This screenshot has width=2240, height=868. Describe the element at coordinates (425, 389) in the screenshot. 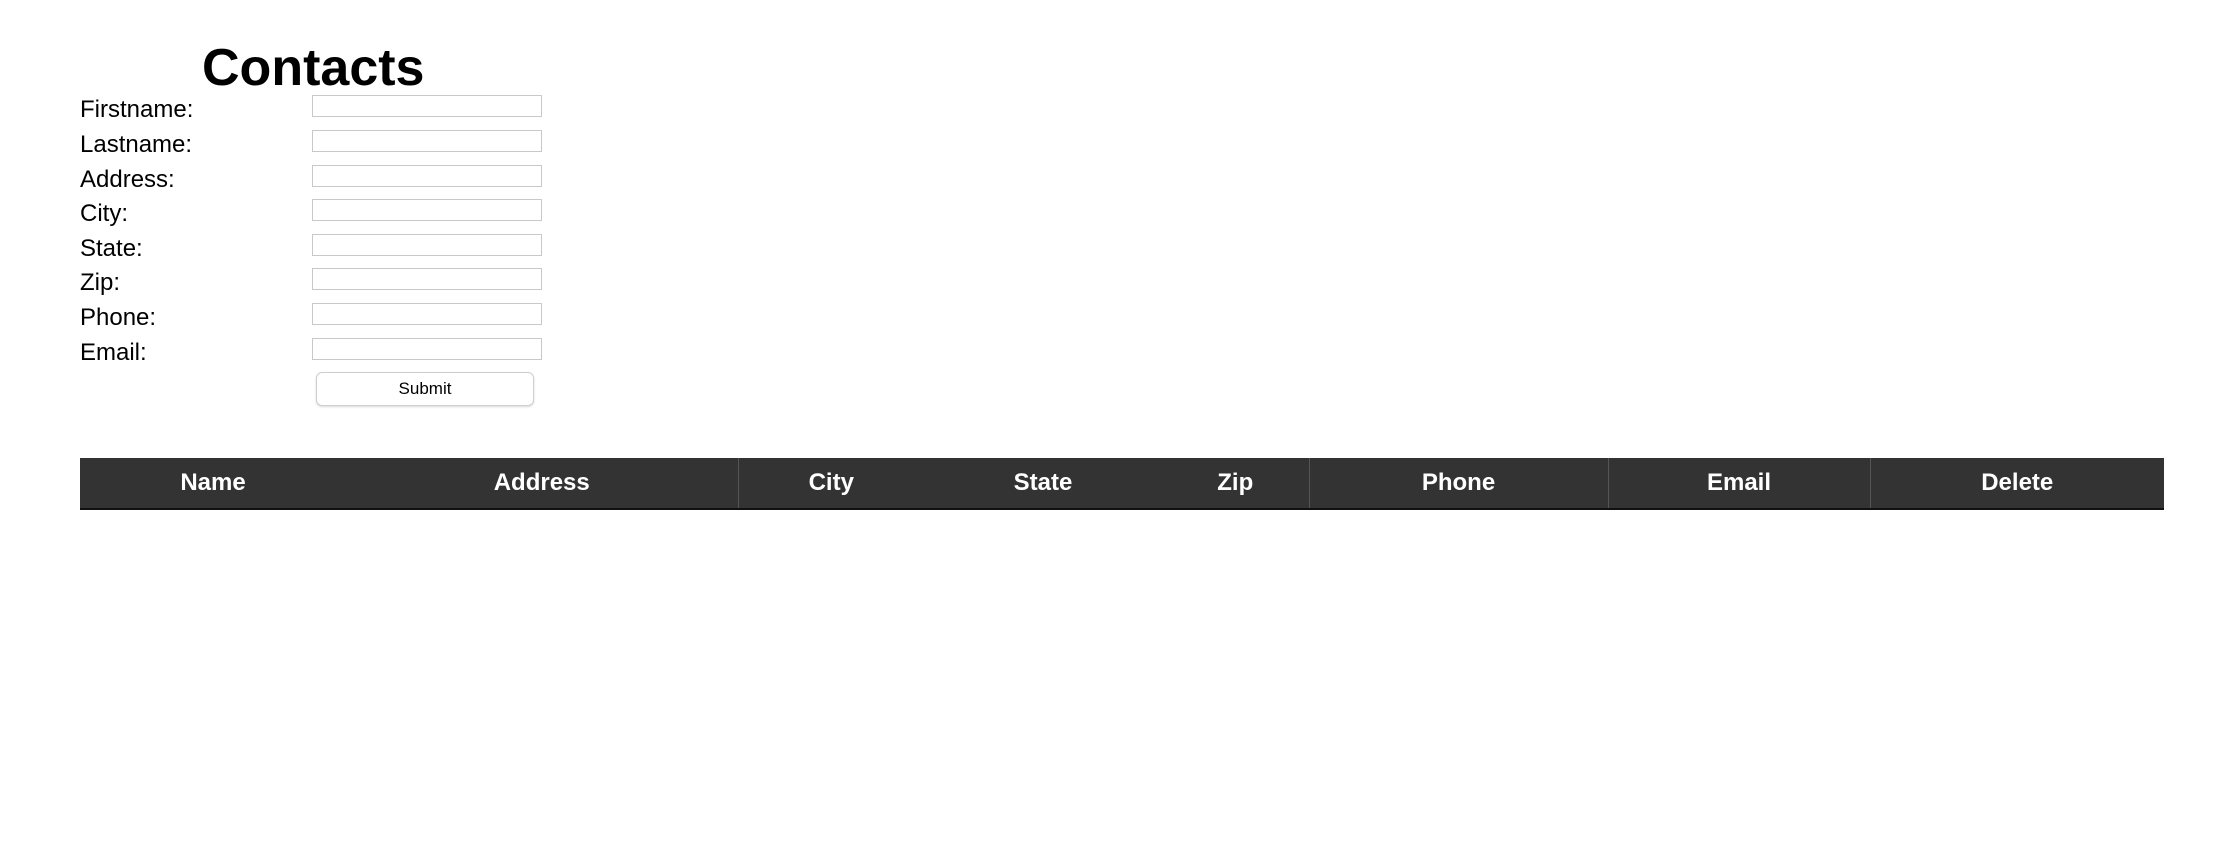

I see `submit-button: Submit` at that location.